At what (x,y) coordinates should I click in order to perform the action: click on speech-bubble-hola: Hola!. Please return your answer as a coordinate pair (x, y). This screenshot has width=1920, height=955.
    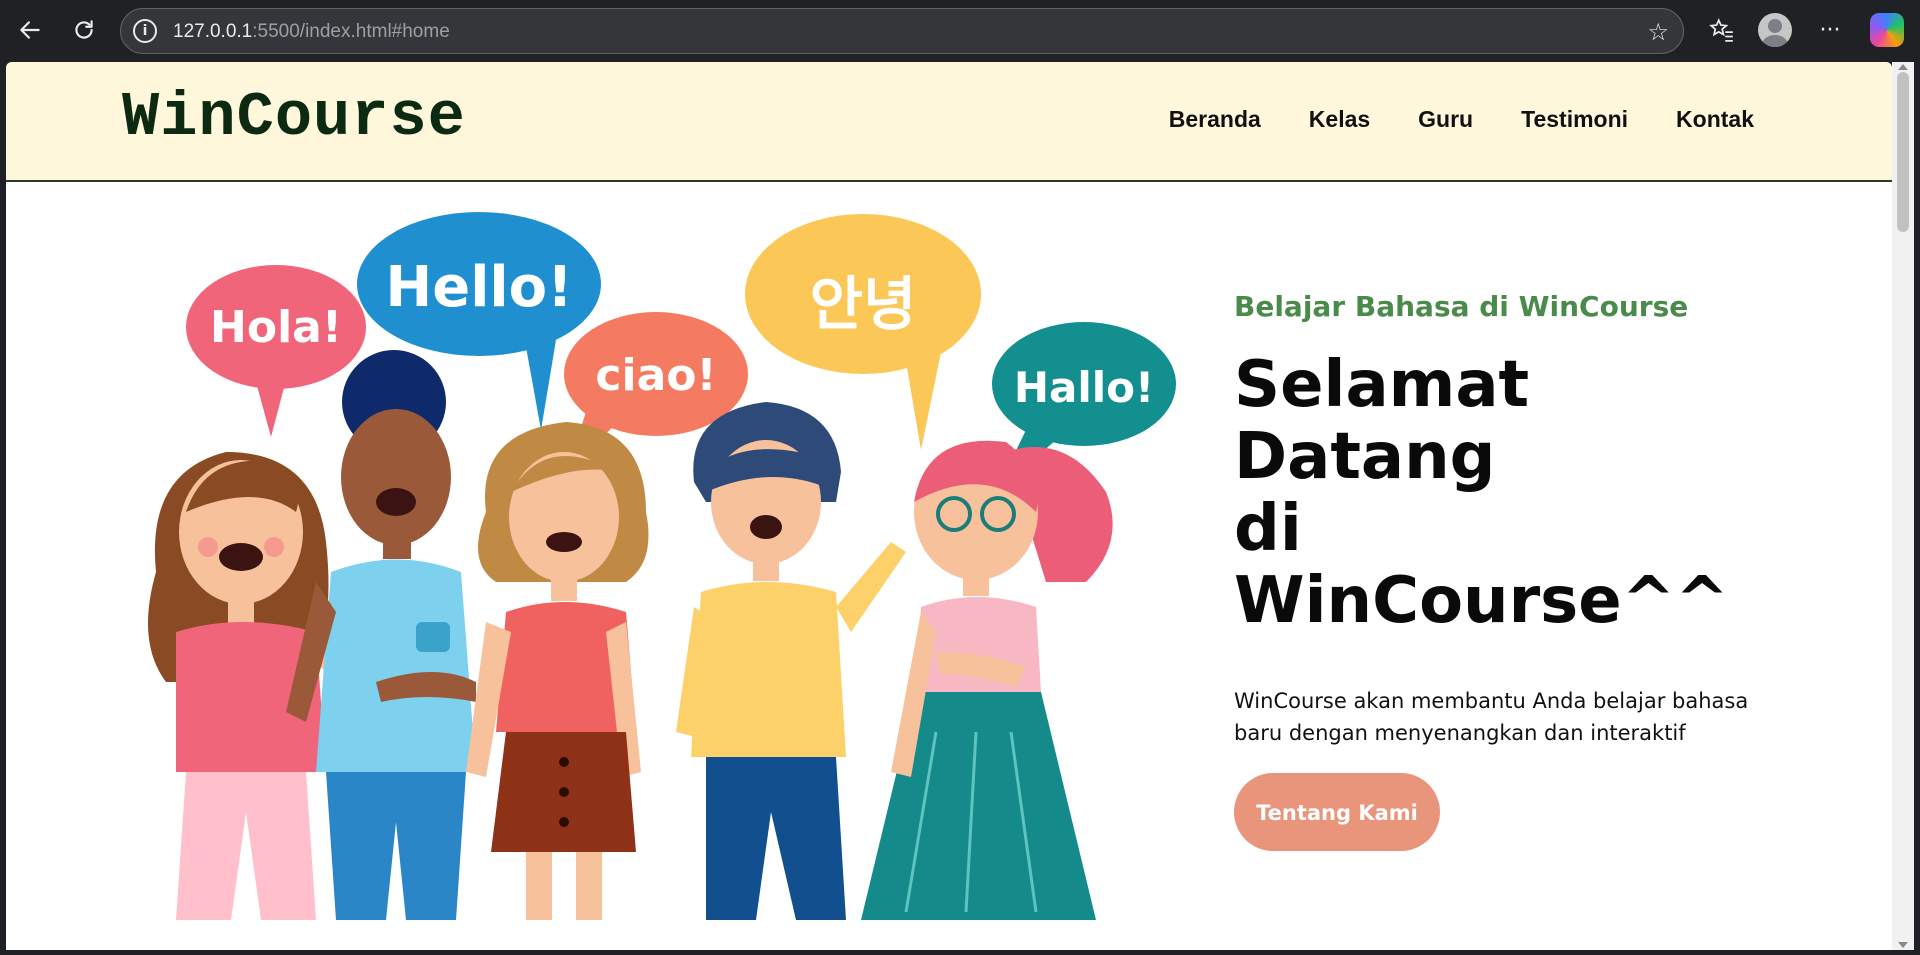
    Looking at the image, I should click on (276, 351).